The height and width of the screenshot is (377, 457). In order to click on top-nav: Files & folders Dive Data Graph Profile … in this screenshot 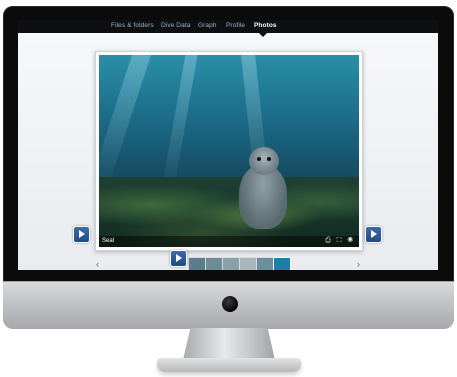, I will do `click(228, 26)`.